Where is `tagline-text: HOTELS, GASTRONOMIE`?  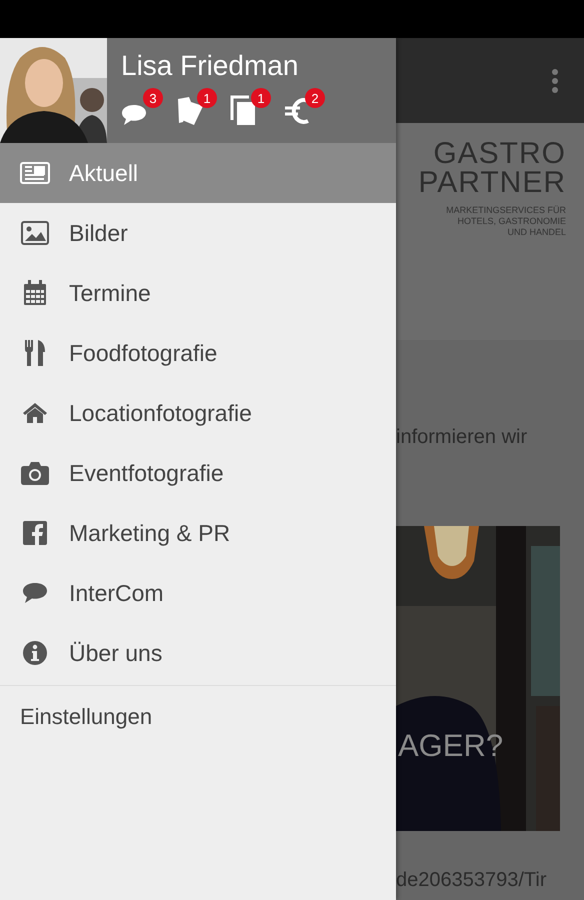
tagline-text: HOTELS, GASTRONOMIE is located at coordinates (511, 221).